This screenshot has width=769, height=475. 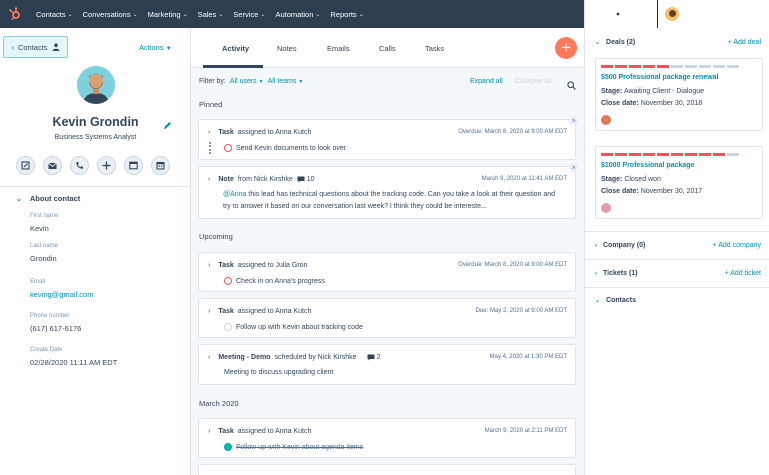 What do you see at coordinates (110, 14) in the screenshot?
I see `nav-conversations: Conversations ⌄` at bounding box center [110, 14].